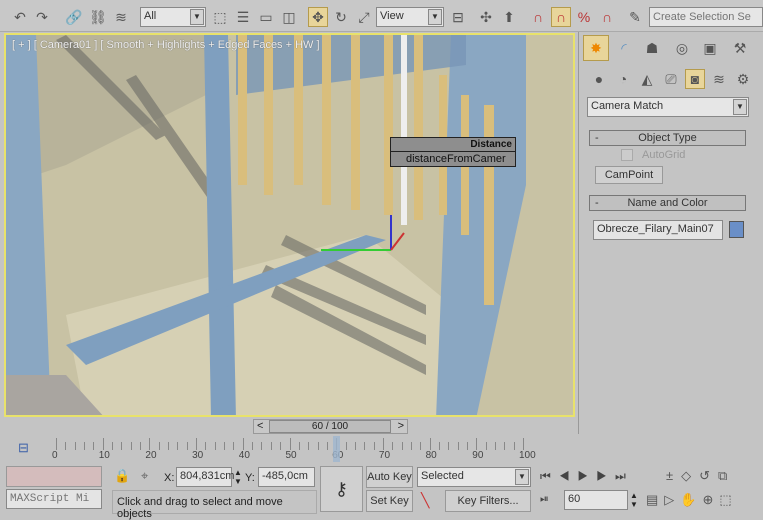  Describe the element at coordinates (389, 501) in the screenshot. I see `set-key-button: Set Key` at that location.